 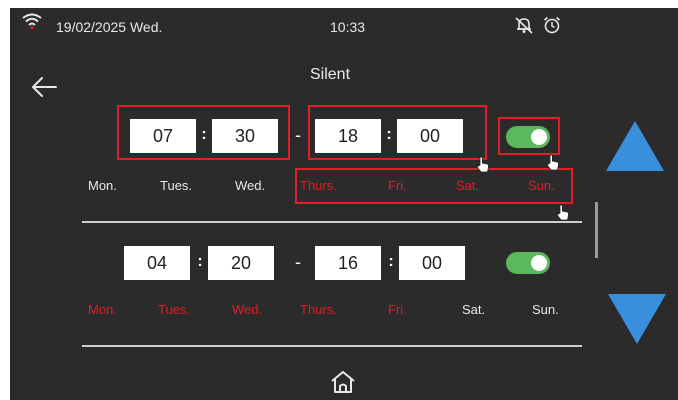 What do you see at coordinates (109, 27) in the screenshot?
I see `status-date: 19/02/2025 Wed.` at bounding box center [109, 27].